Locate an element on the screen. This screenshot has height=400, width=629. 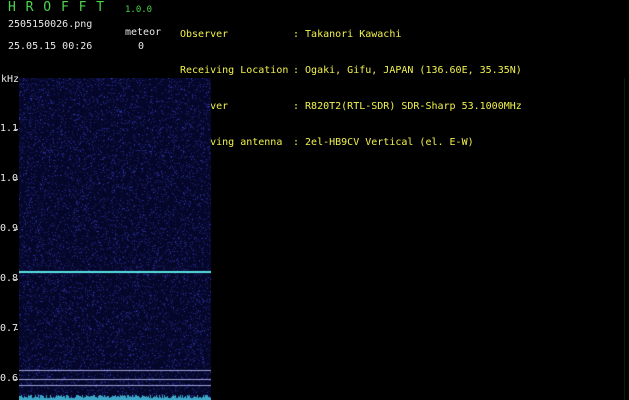
antenna-value: : 2el-HB9CV Vertical (el. E-W) is located at coordinates (383, 142).